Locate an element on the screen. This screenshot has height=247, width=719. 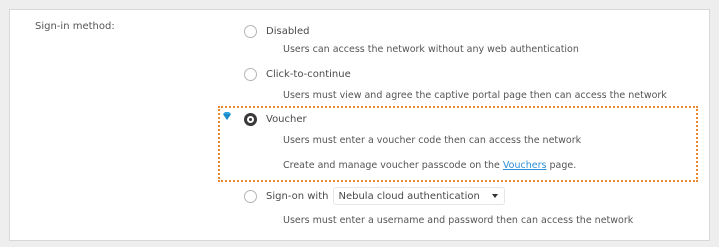
option-click-to-continue: Click-to-continue is located at coordinates (297, 74).